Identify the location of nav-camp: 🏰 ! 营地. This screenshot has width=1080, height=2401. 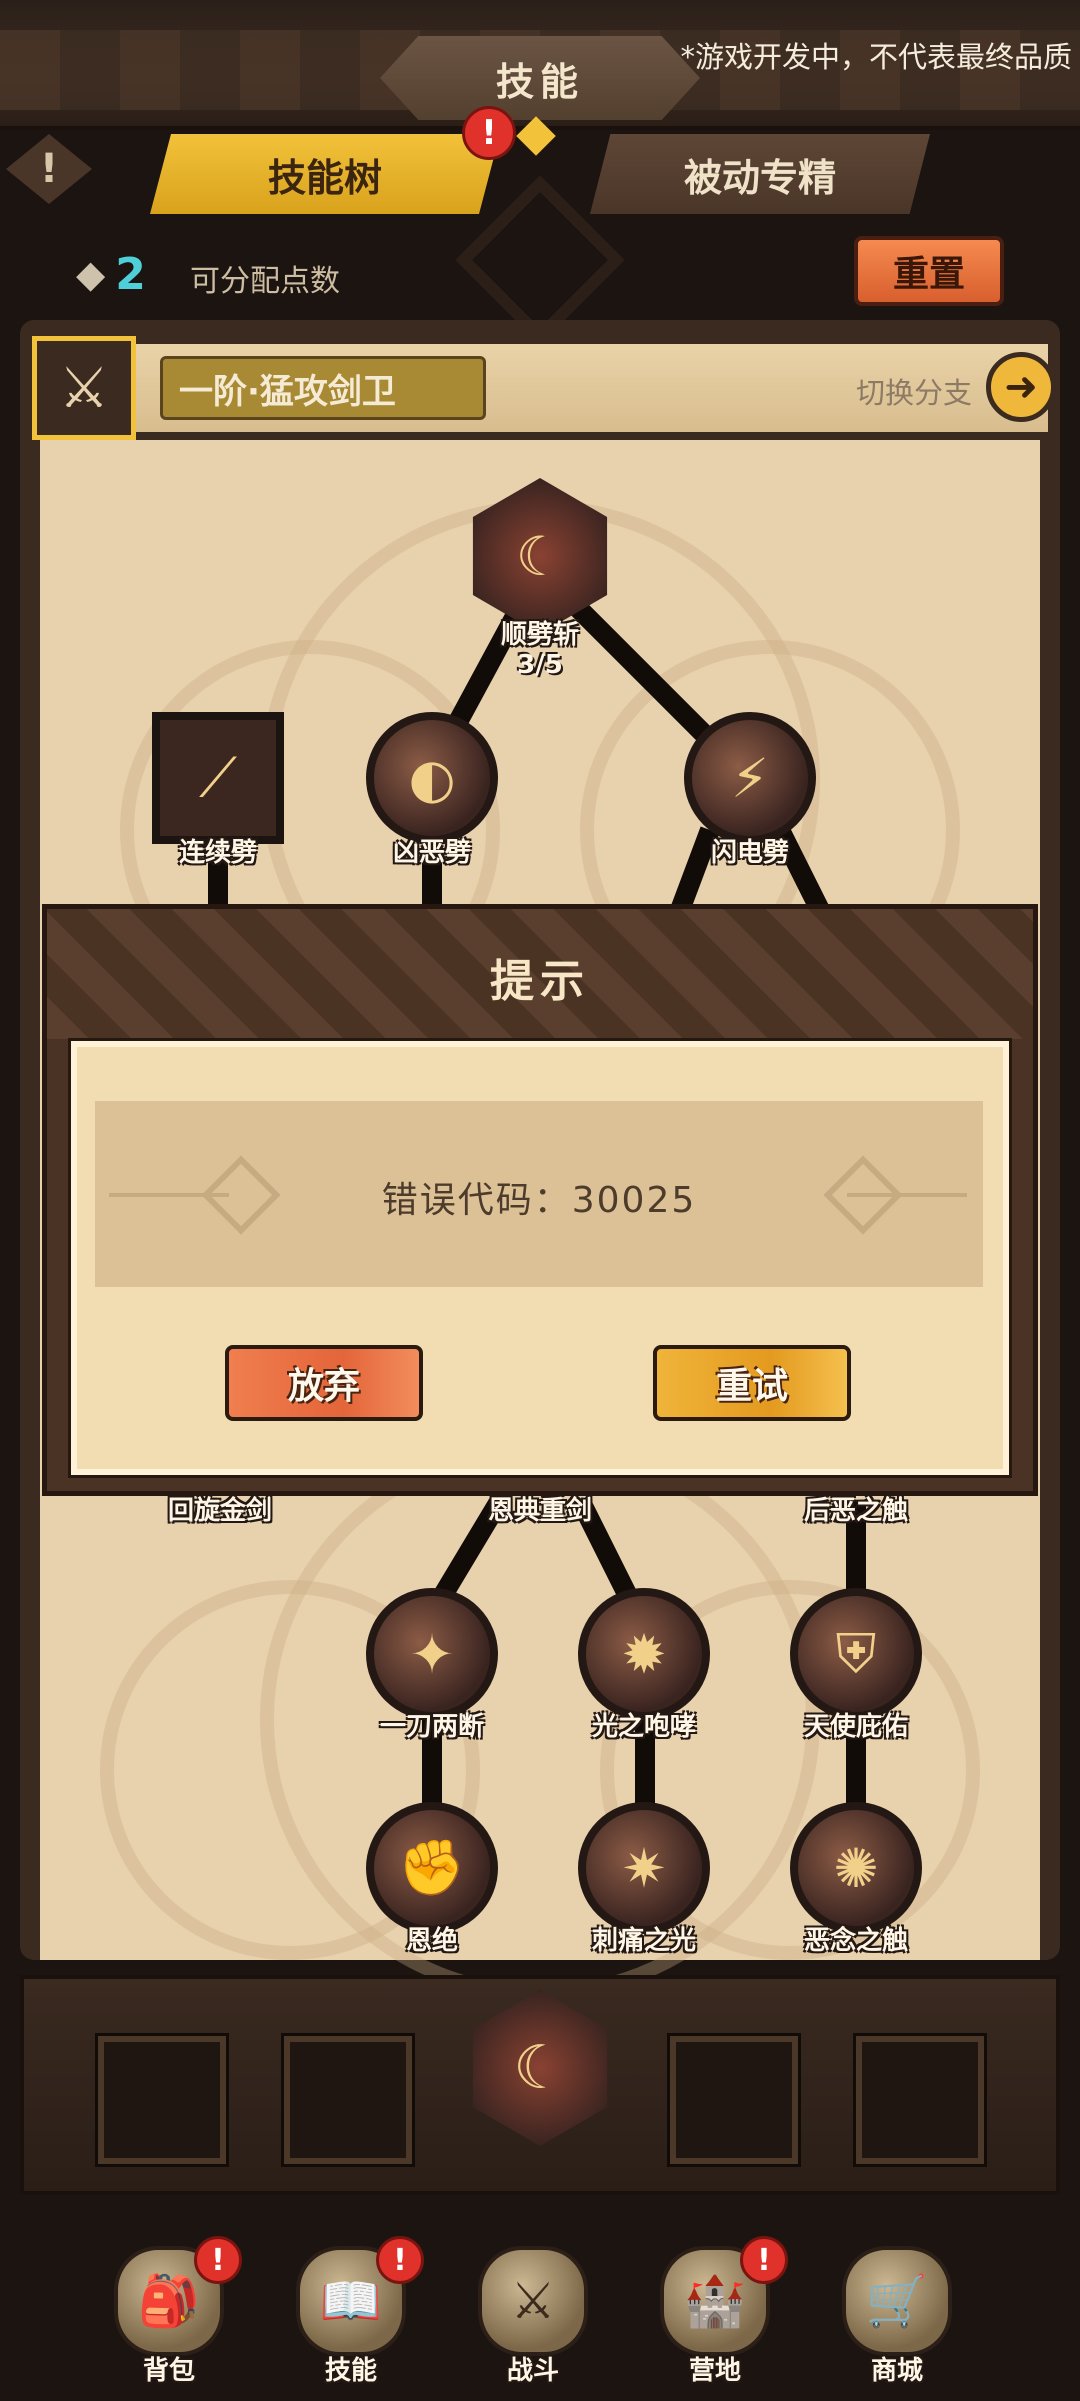
(715, 2313).